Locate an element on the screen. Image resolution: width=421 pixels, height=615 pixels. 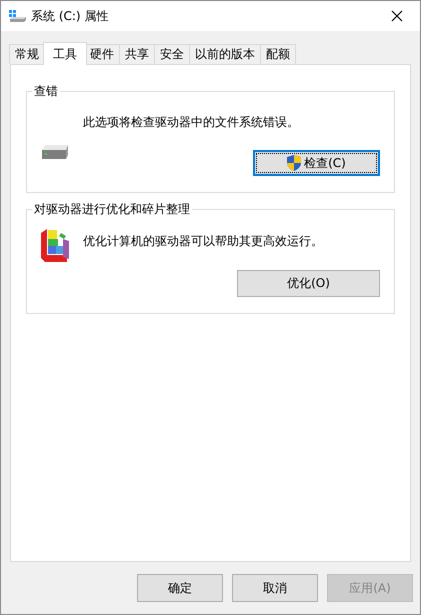
dialog-button: 确定 is located at coordinates (180, 588).